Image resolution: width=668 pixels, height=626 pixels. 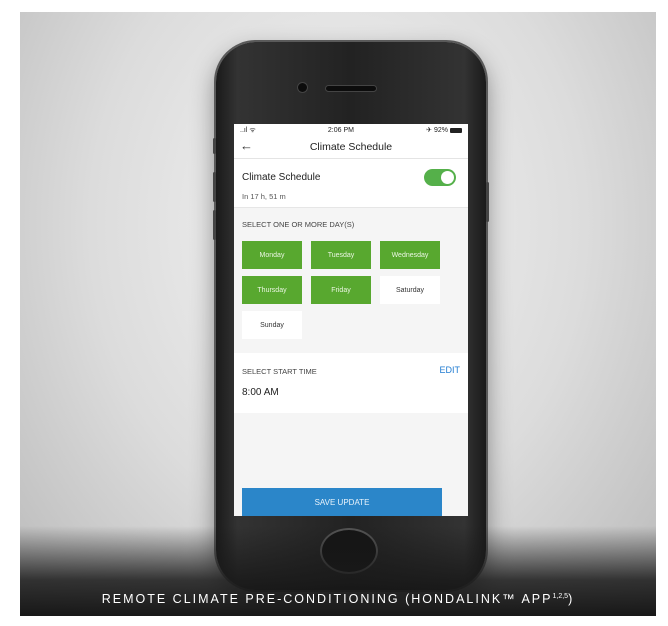 I want to click on nav-bar: ← Climate Schedule, so click(x=351, y=147).